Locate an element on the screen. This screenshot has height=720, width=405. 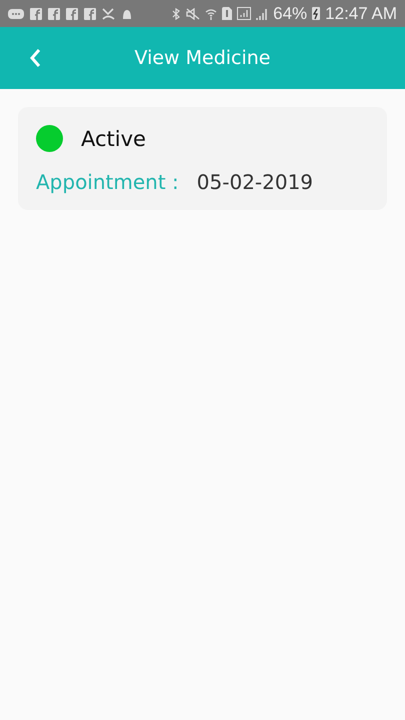
appointment-label: Appointment : is located at coordinates (107, 182).